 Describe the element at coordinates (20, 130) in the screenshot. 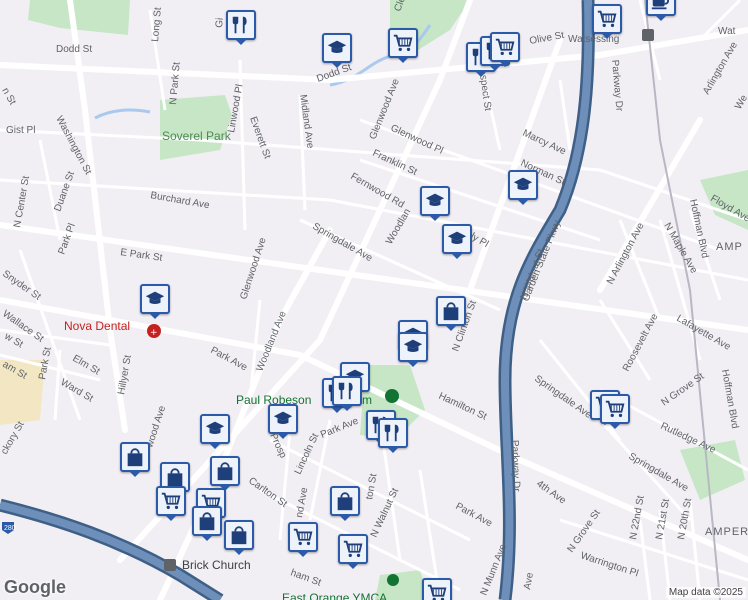

I see `street-label: Gist Pl` at that location.